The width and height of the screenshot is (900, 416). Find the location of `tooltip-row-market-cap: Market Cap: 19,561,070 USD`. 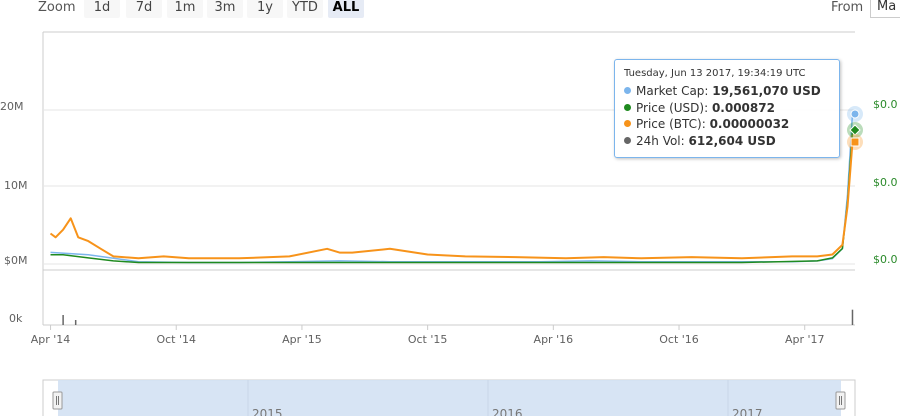

tooltip-row-market-cap: Market Cap: 19,561,070 USD is located at coordinates (727, 91).